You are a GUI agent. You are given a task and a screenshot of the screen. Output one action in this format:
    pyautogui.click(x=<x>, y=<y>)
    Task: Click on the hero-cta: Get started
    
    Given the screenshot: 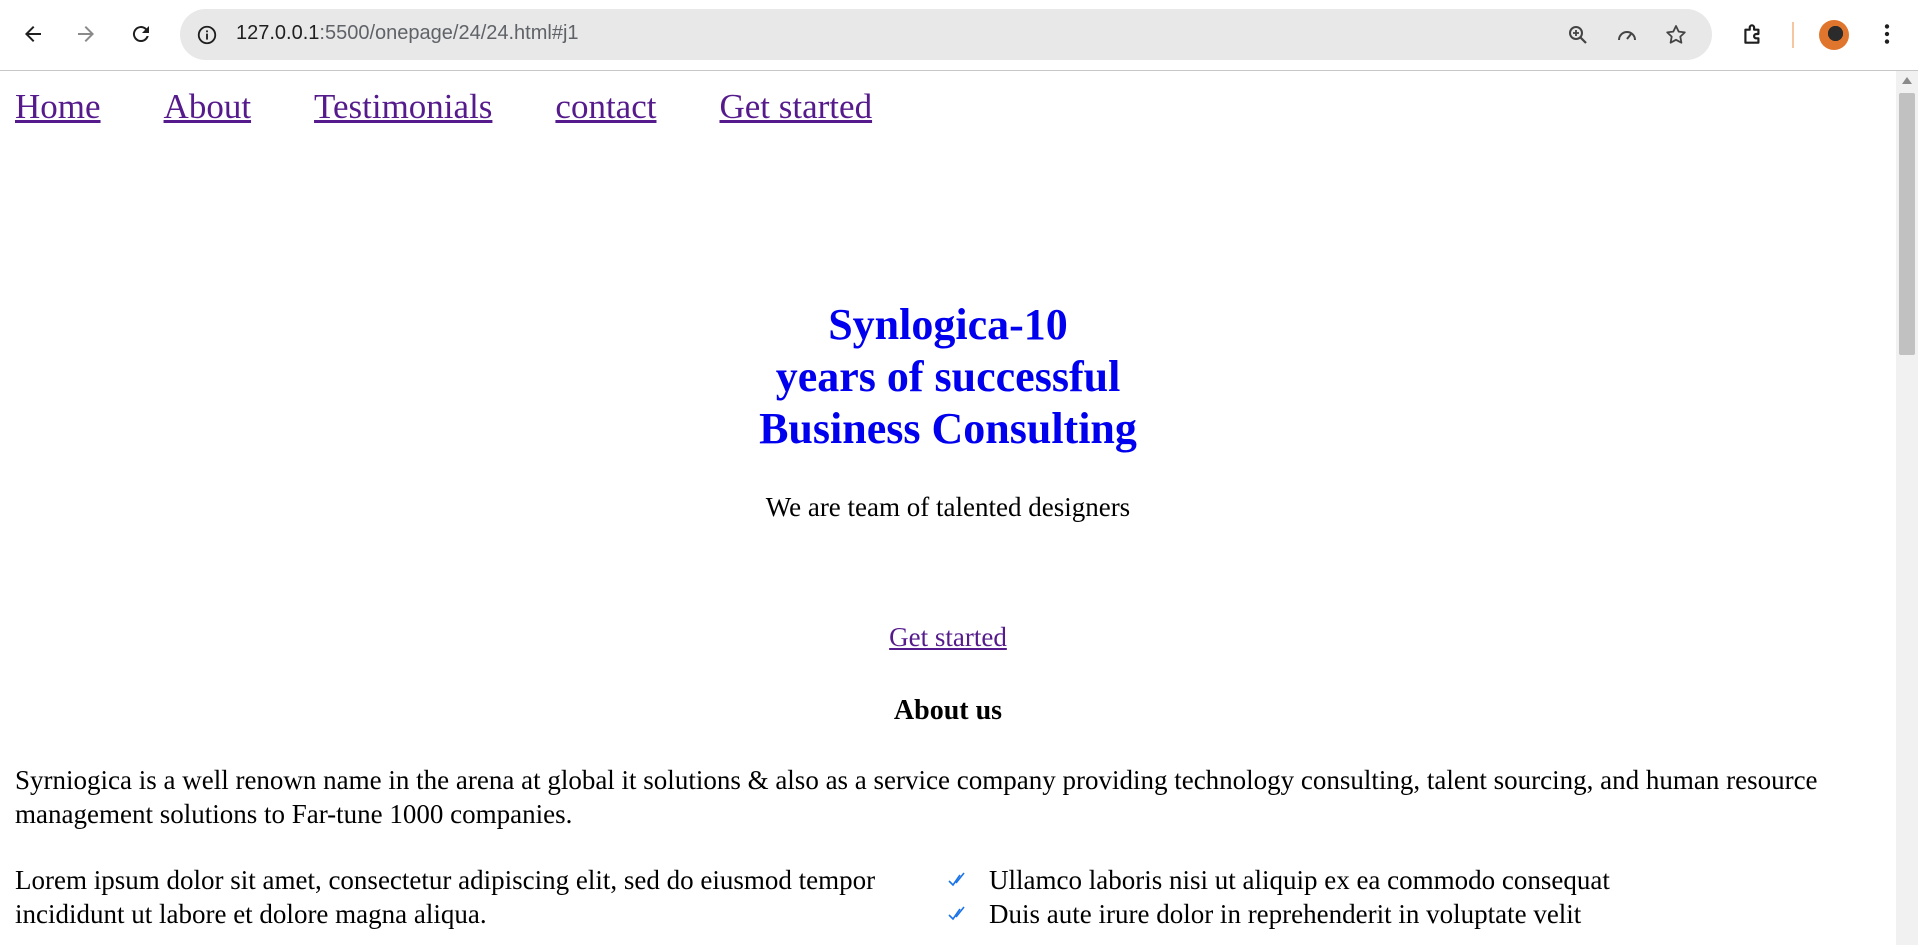 What is the action you would take?
    pyautogui.click(x=948, y=637)
    